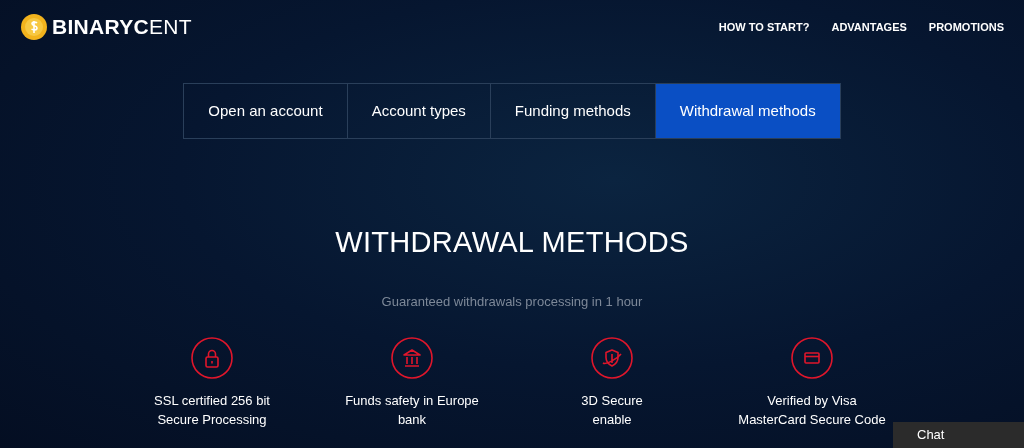 This screenshot has height=448, width=1024. Describe the element at coordinates (34, 27) in the screenshot. I see `coin-logo-icon` at that location.